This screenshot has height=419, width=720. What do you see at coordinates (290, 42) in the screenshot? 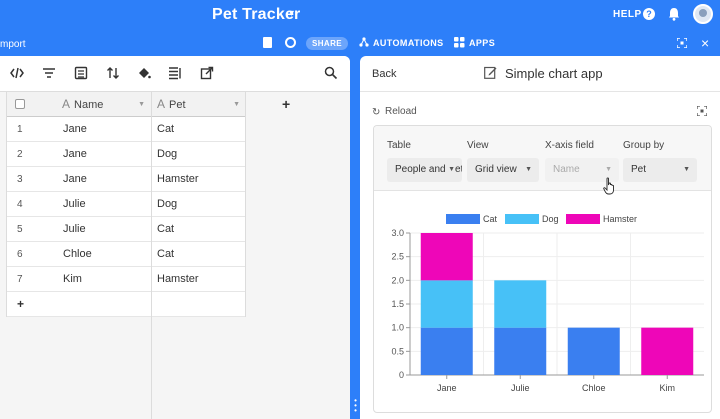
I see `history-icon` at bounding box center [290, 42].